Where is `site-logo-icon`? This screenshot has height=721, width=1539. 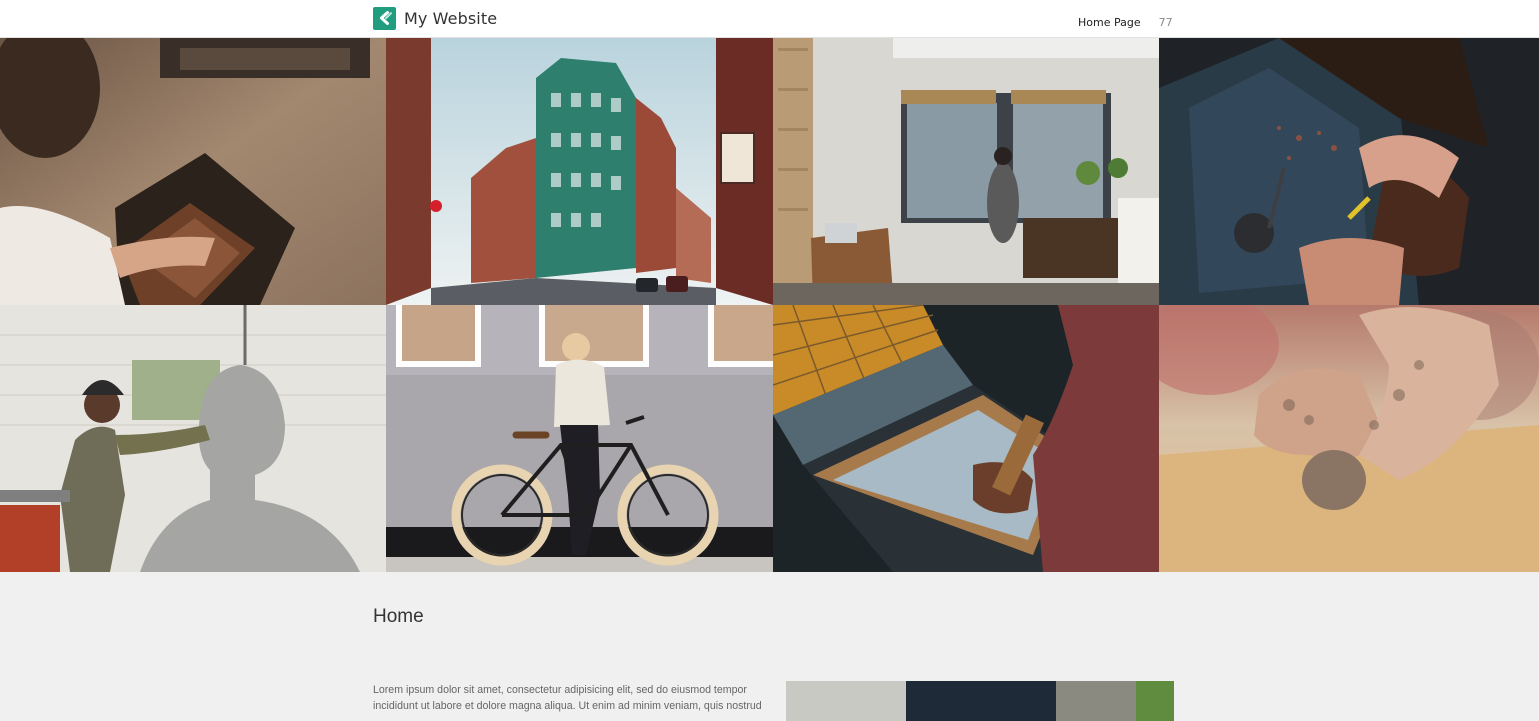 site-logo-icon is located at coordinates (384, 18).